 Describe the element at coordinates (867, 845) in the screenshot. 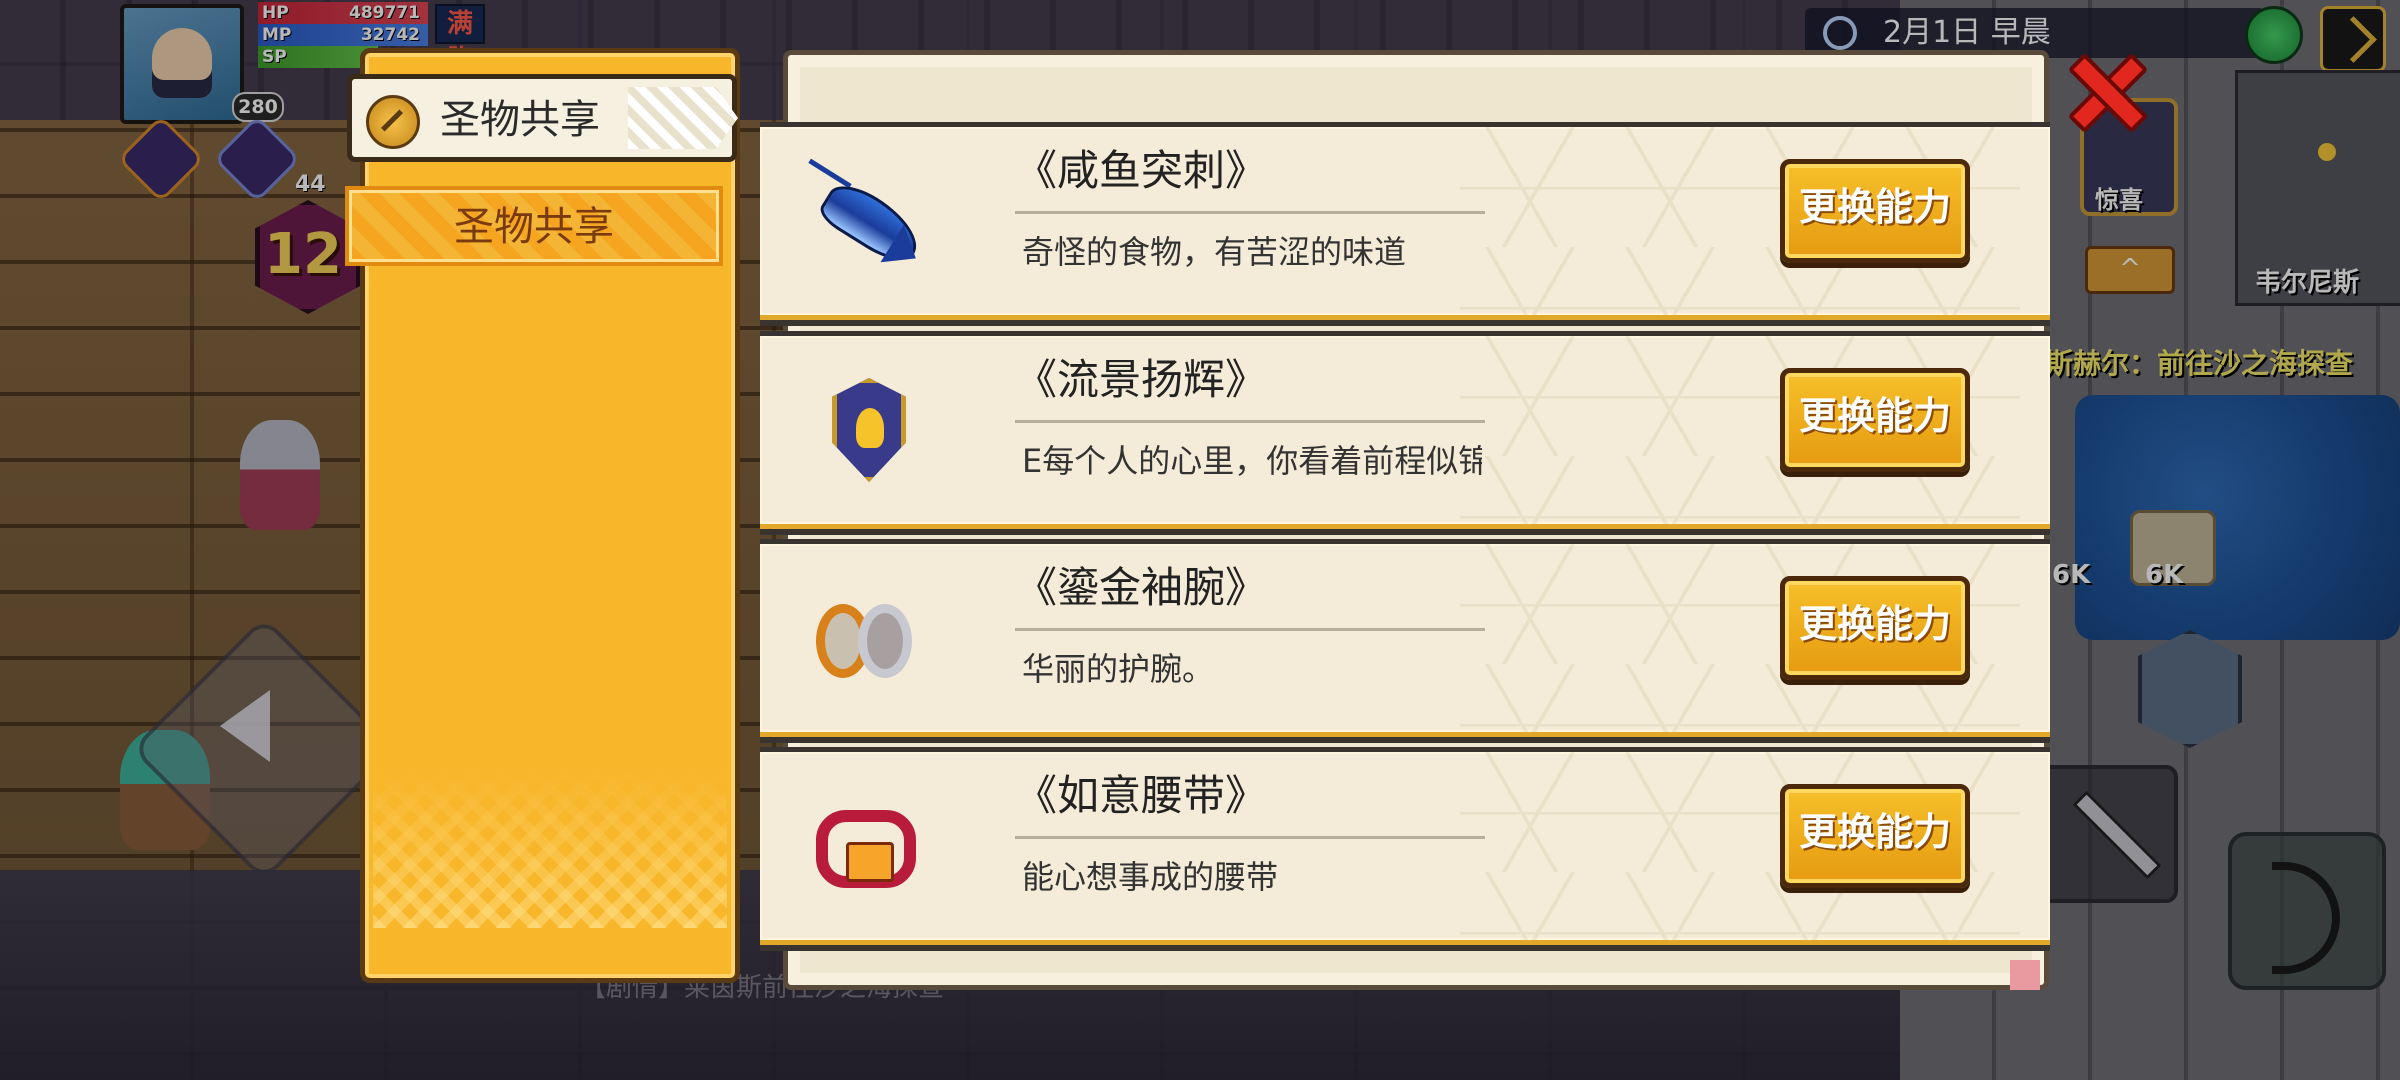

I see `belt-icon` at that location.